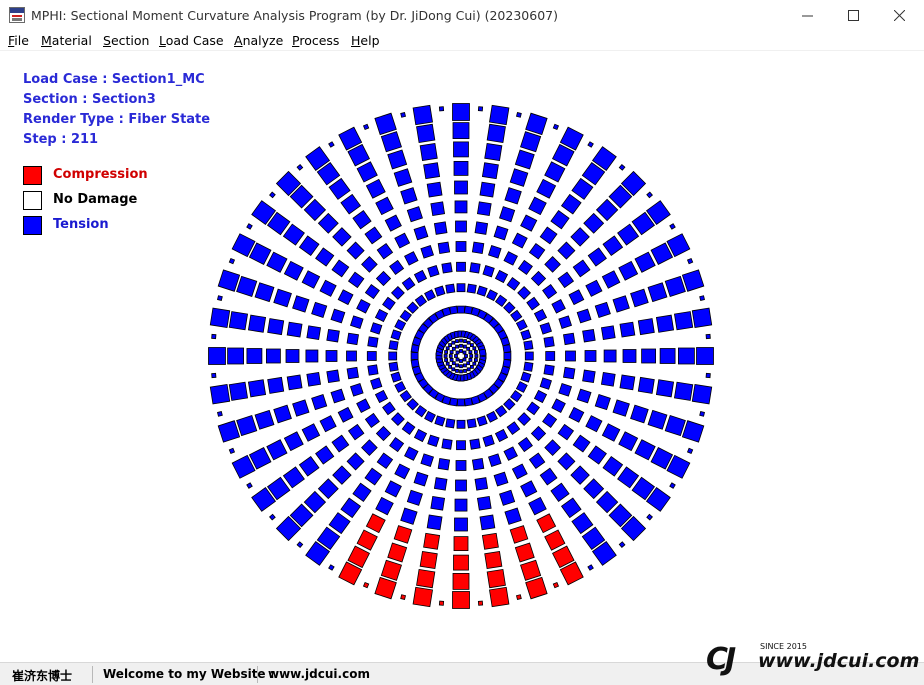 The image size is (924, 685). What do you see at coordinates (191, 40) in the screenshot?
I see `menu-load-case: Load Case` at bounding box center [191, 40].